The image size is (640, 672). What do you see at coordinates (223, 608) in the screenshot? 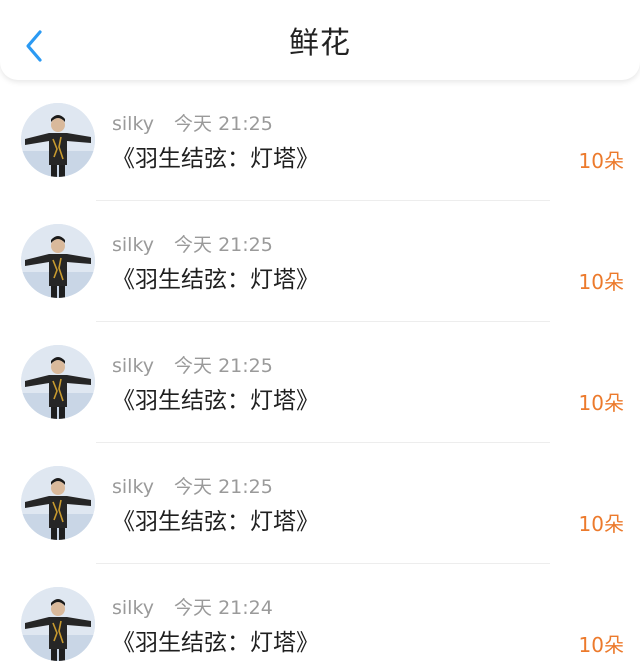
I see `timestamp: 今天 21:24` at bounding box center [223, 608].